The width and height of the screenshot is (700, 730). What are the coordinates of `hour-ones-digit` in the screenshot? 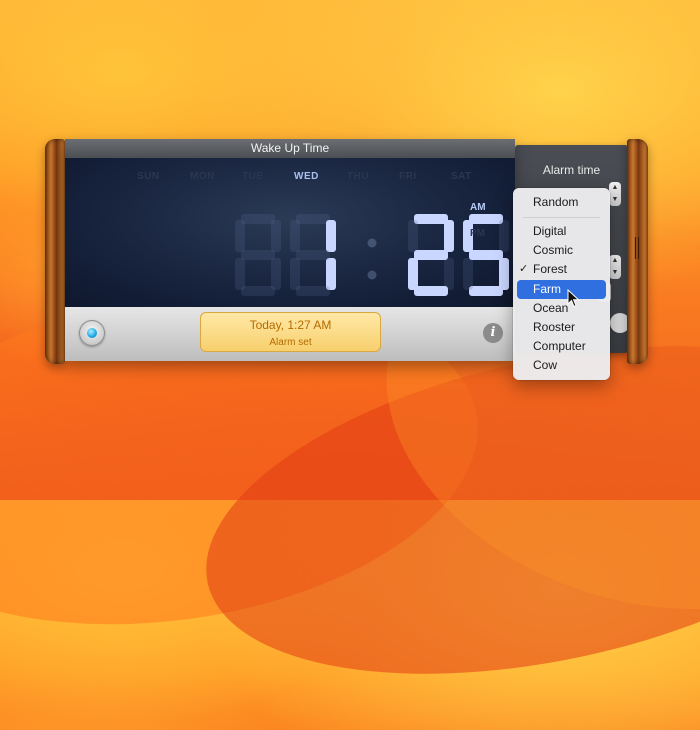 It's located at (313, 255).